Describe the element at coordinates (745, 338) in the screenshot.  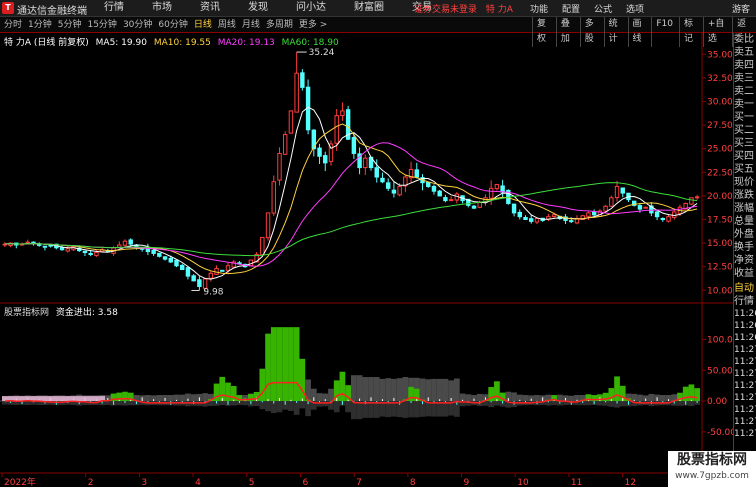
I see `tick-time: 11:26` at that location.